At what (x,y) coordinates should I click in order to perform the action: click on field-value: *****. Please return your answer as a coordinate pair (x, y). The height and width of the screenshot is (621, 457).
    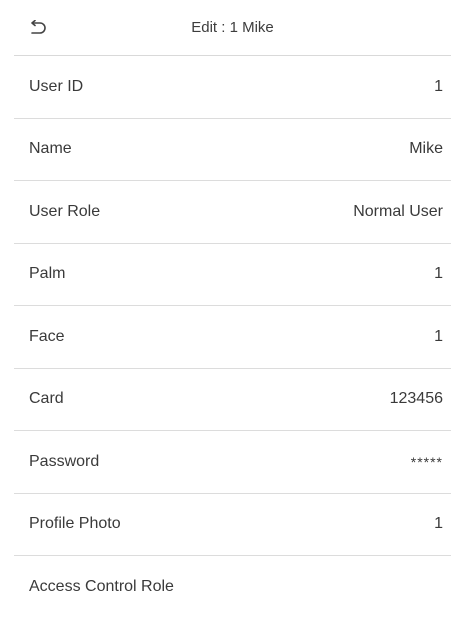
    Looking at the image, I should click on (426, 461).